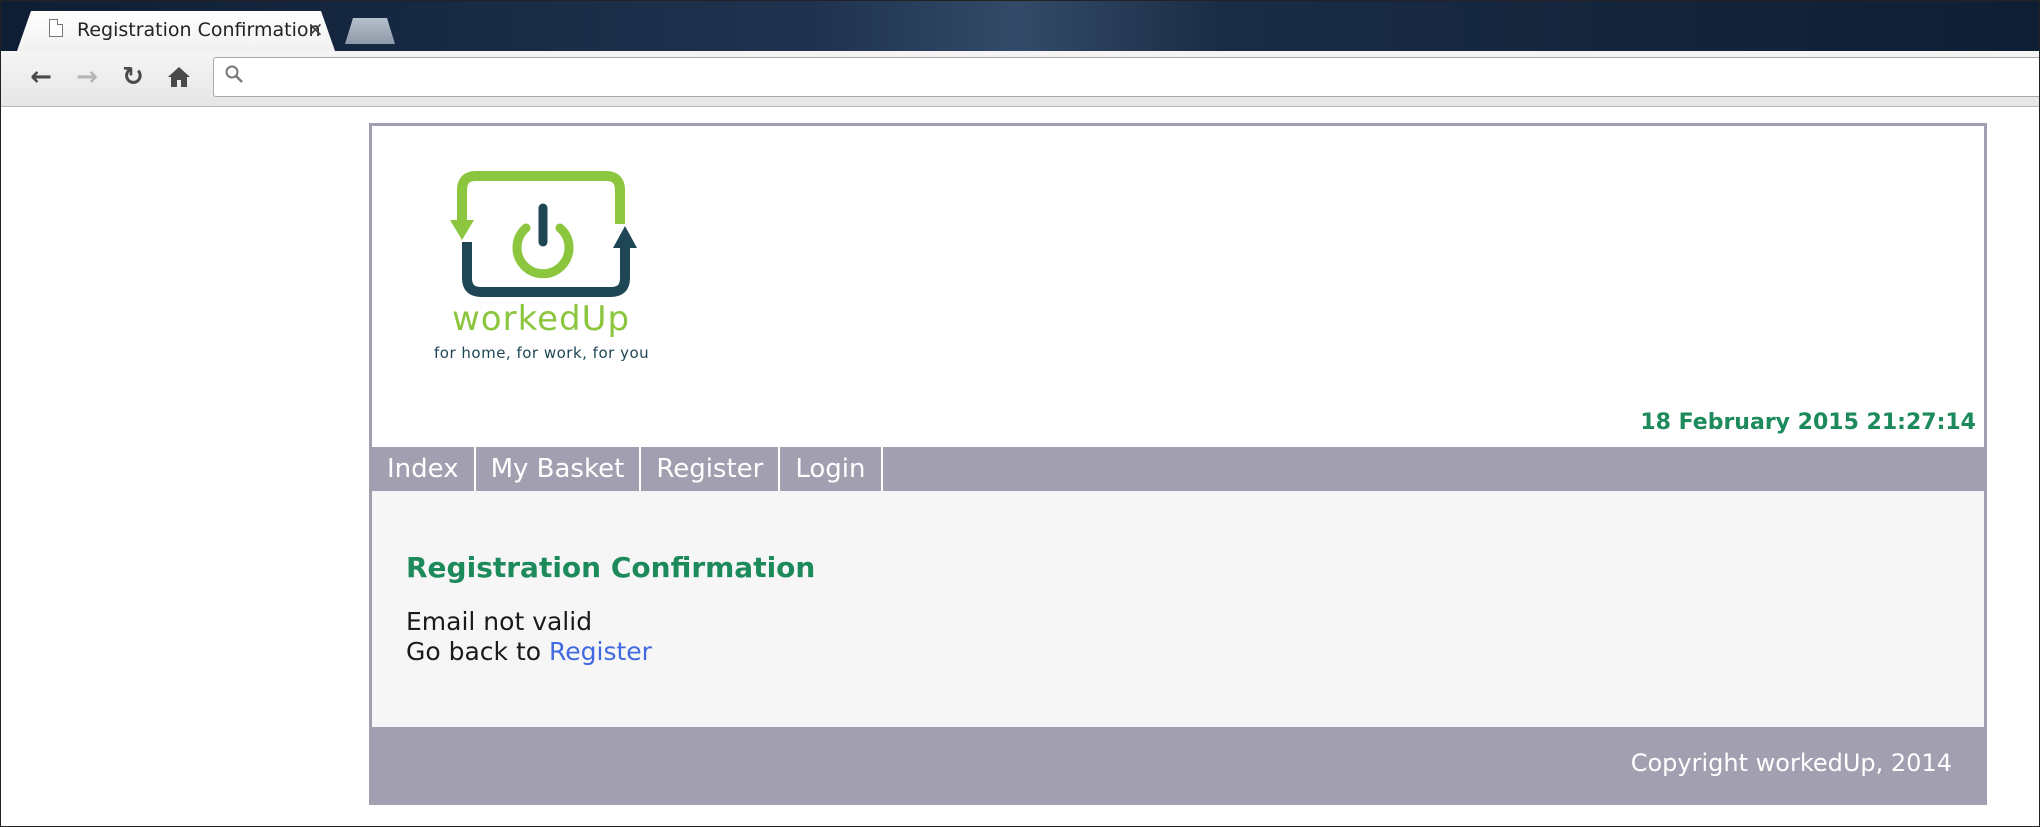 Image resolution: width=2040 pixels, height=827 pixels. Describe the element at coordinates (315, 29) in the screenshot. I see `close-icon: ×` at that location.